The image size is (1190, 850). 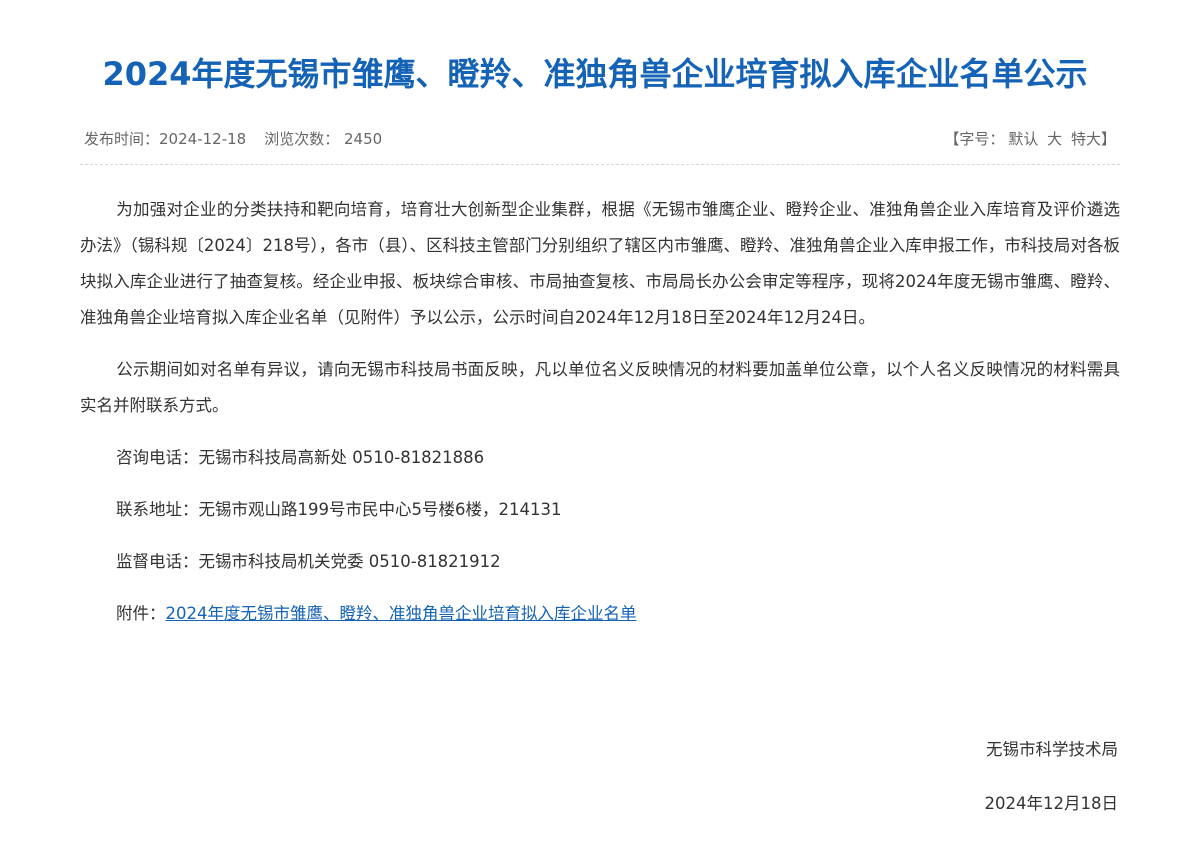 I want to click on consult-phone-line: 咨询电话：无锡市科技局高新处 0510-81821886, so click(x=300, y=457).